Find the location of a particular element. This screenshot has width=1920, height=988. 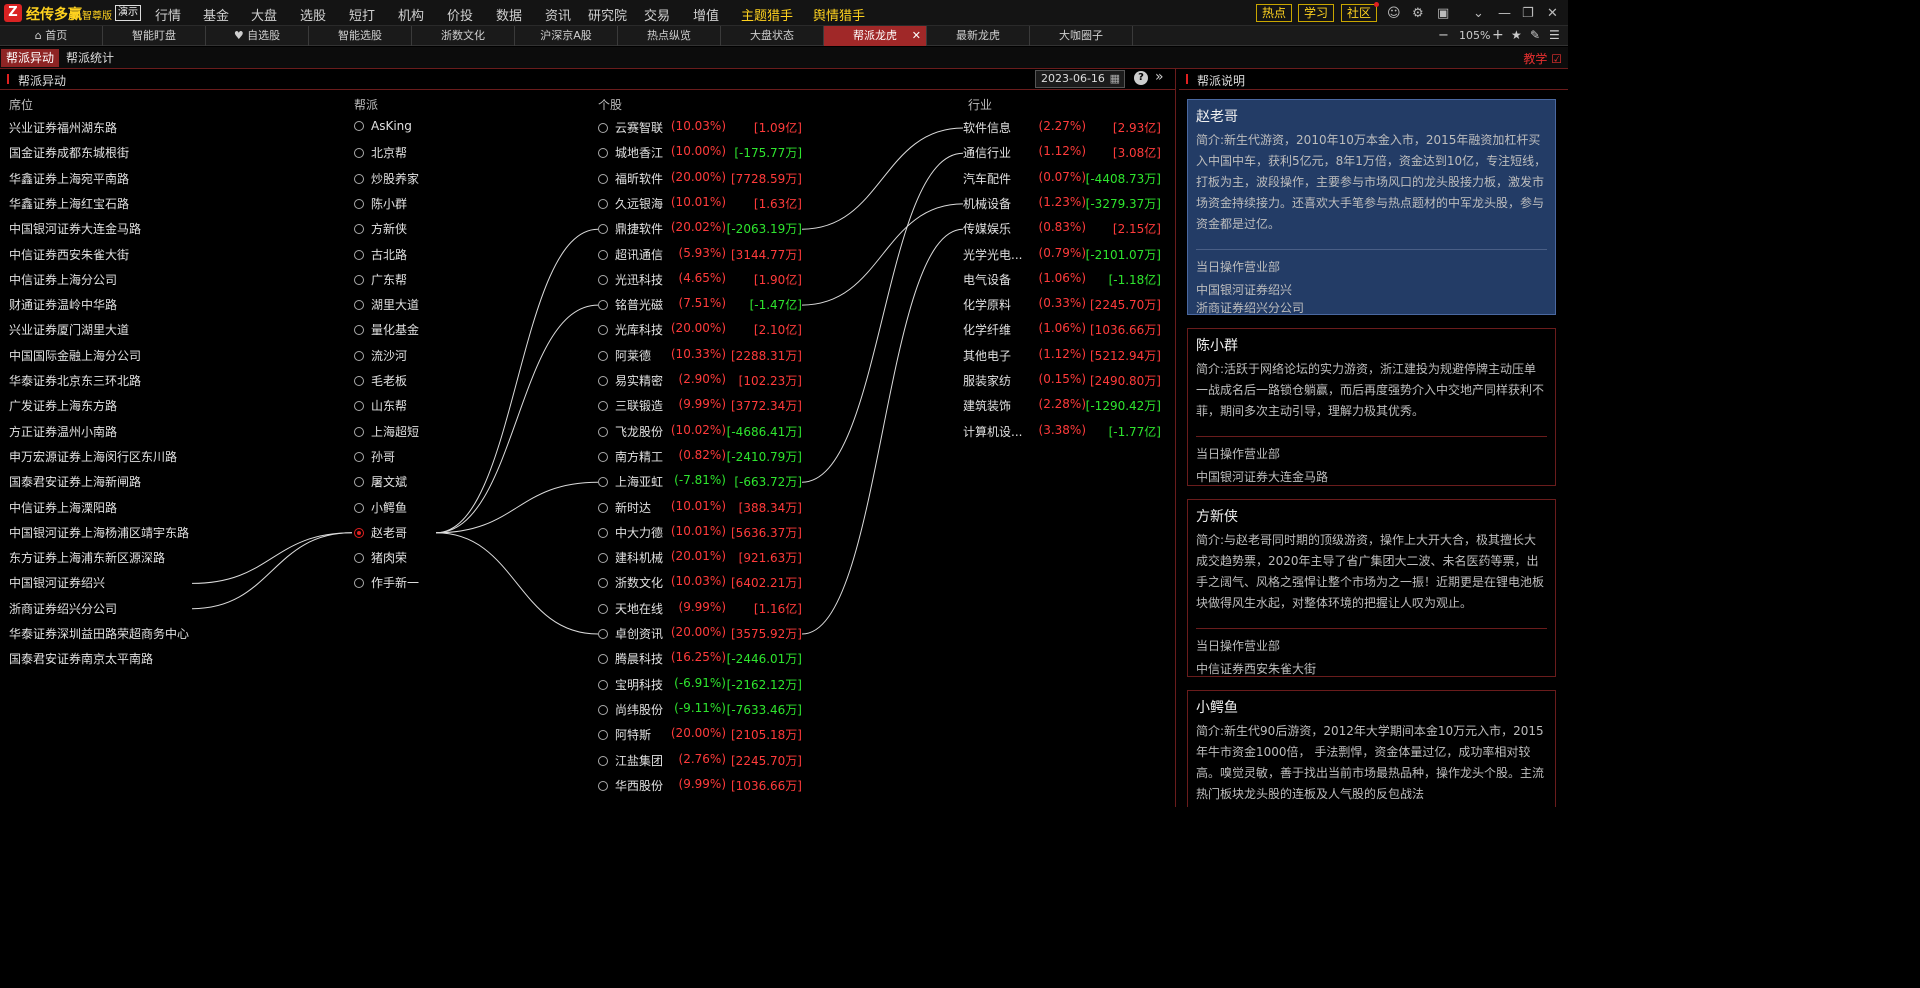

seat-row: 申万宏源证券上海闵行区东川路 is located at coordinates (93, 456).